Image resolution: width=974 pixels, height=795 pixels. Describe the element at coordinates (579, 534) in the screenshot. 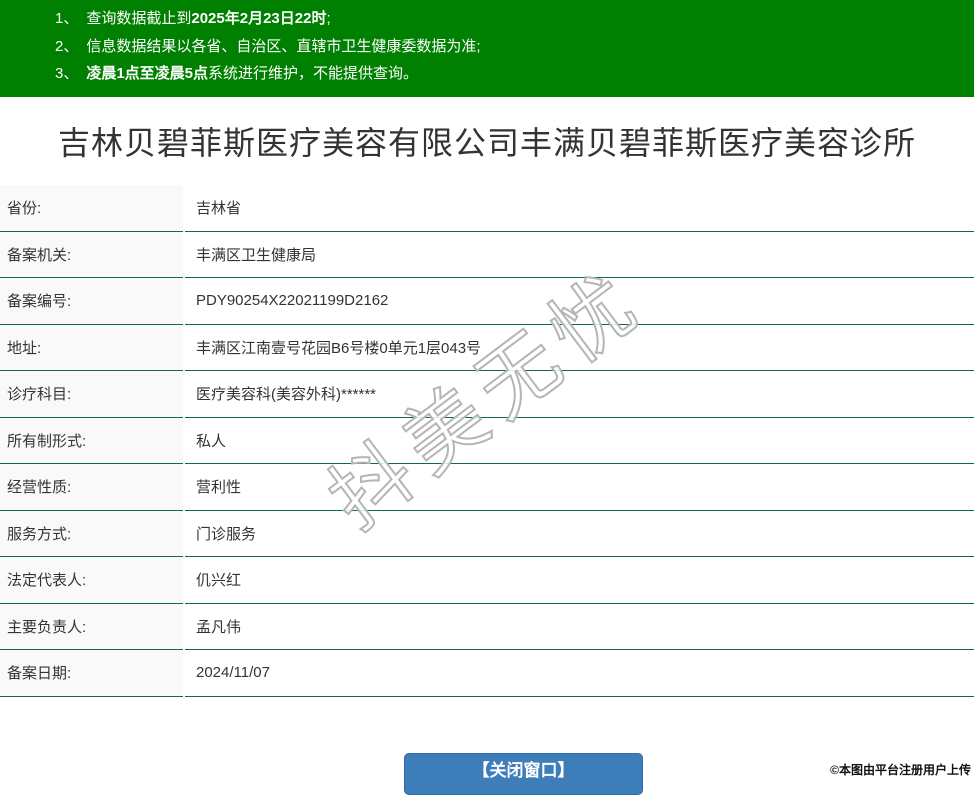

I see `row-value: 门诊服务` at that location.